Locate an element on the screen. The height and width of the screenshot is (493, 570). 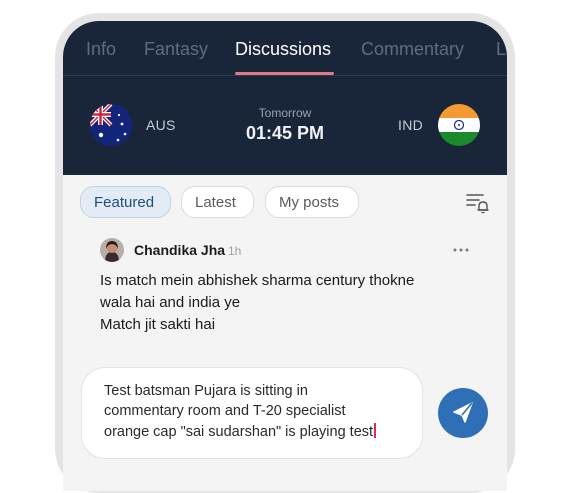
chip-my-posts: My posts is located at coordinates (312, 202).